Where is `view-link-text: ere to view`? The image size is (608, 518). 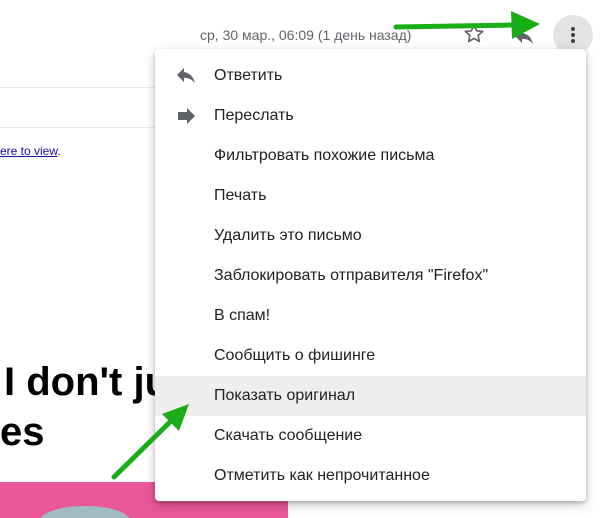 view-link-text: ere to view is located at coordinates (28, 151).